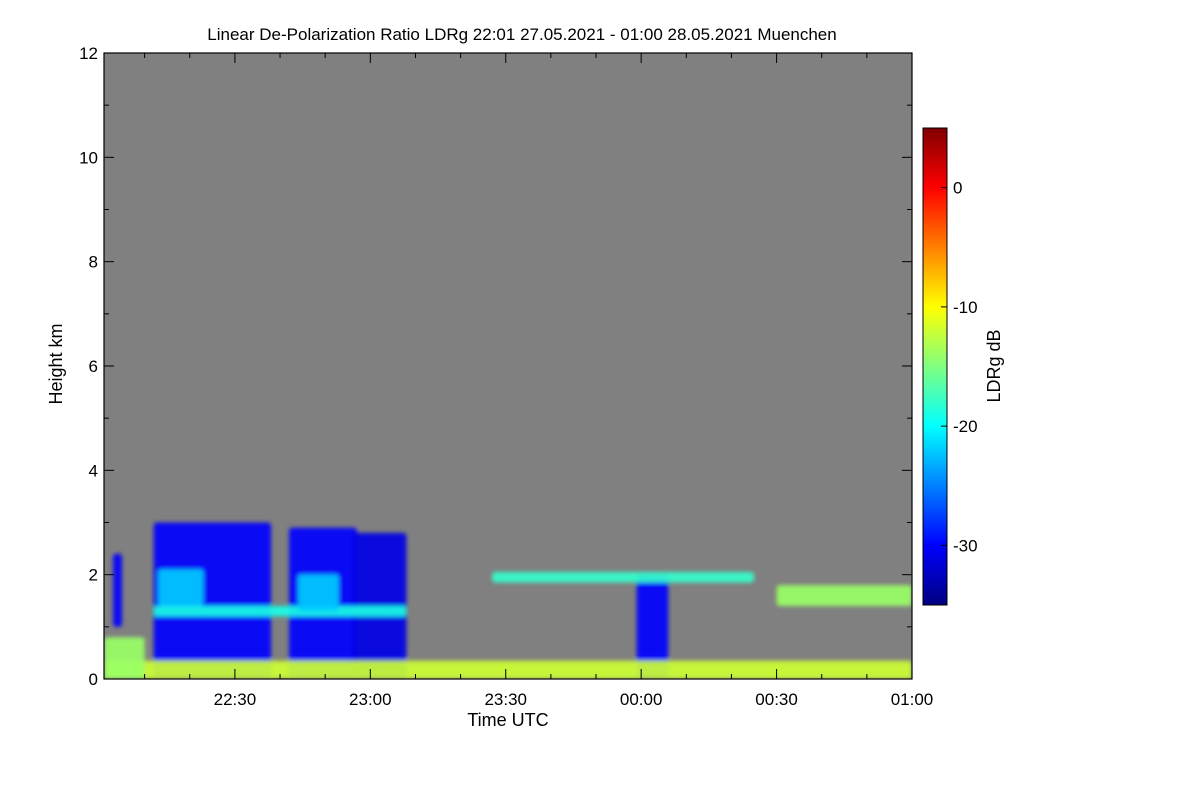 This screenshot has width=1200, height=800. What do you see at coordinates (93, 262) in the screenshot?
I see `y-tick-label-4: 8` at bounding box center [93, 262].